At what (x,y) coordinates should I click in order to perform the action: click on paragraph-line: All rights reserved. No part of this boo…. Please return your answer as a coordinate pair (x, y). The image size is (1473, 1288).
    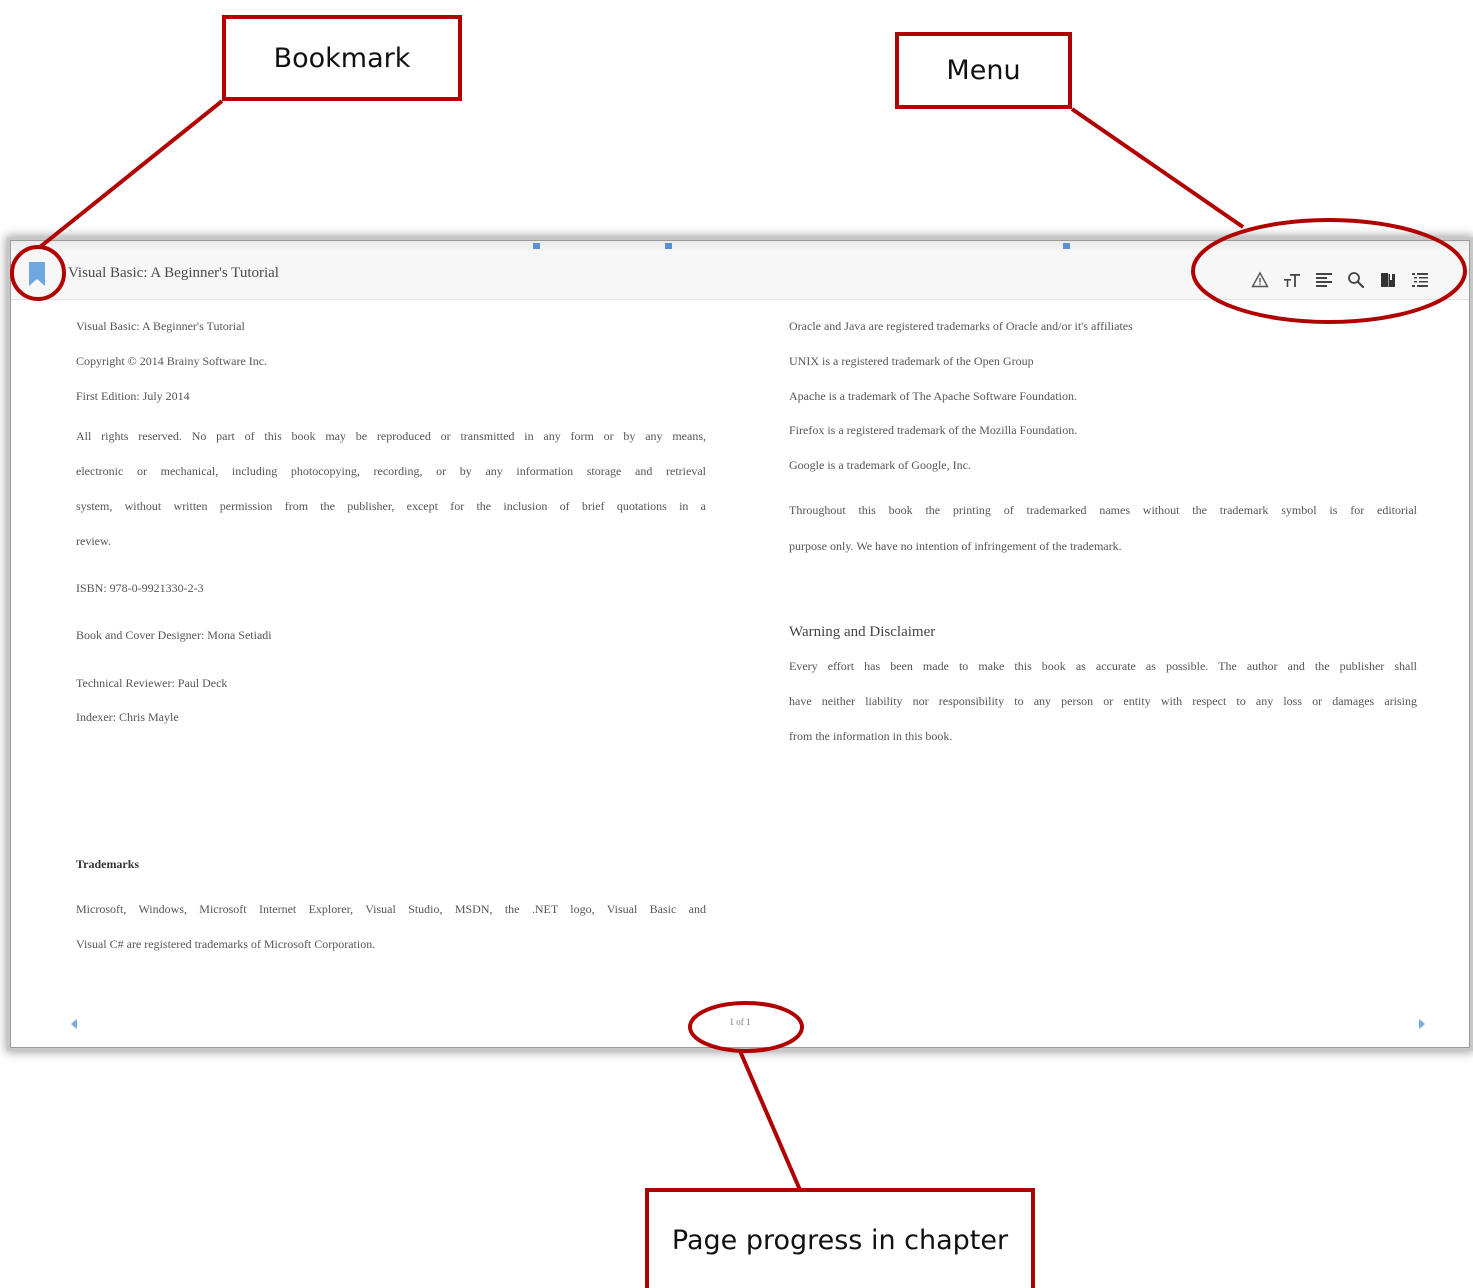
    Looking at the image, I should click on (391, 436).